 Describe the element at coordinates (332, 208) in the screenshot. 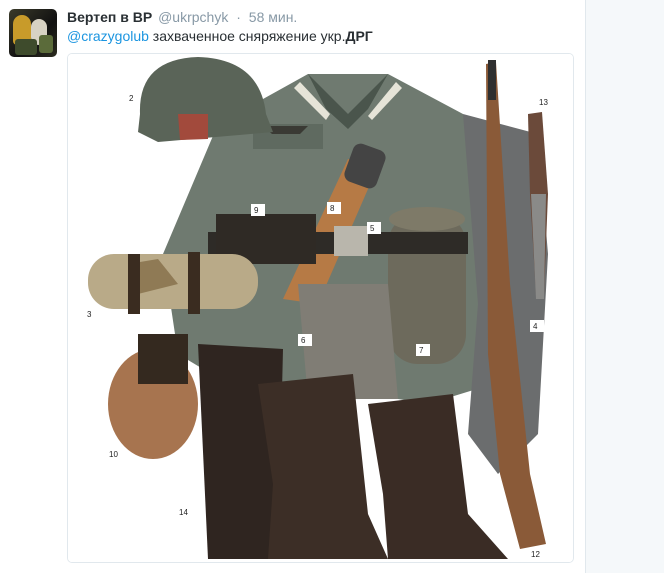

I see `callout-label: 8` at that location.